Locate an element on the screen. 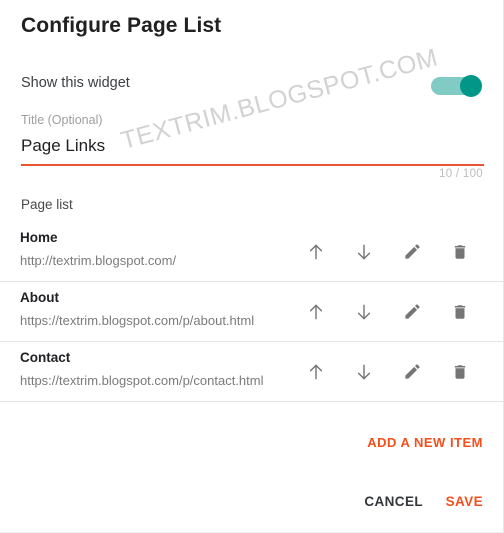  show-widget-label: Show this widget is located at coordinates (75, 83).